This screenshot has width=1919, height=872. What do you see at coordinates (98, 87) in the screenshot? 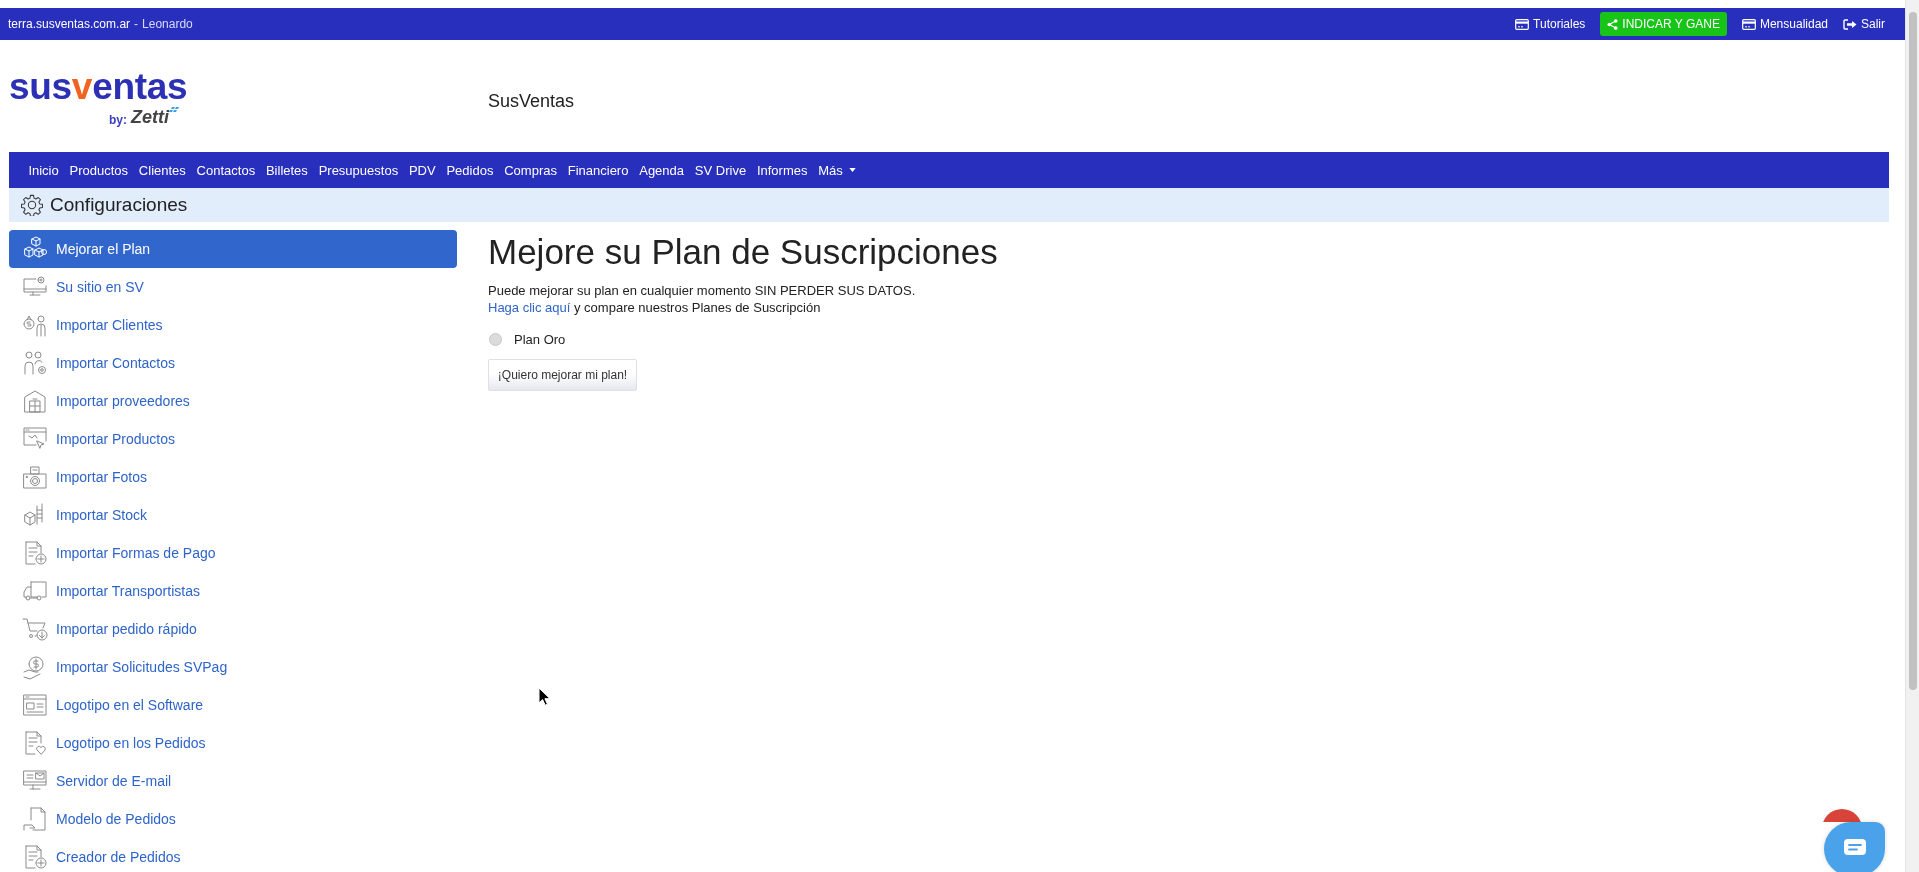
I see `logo-wordmark: susventas` at bounding box center [98, 87].